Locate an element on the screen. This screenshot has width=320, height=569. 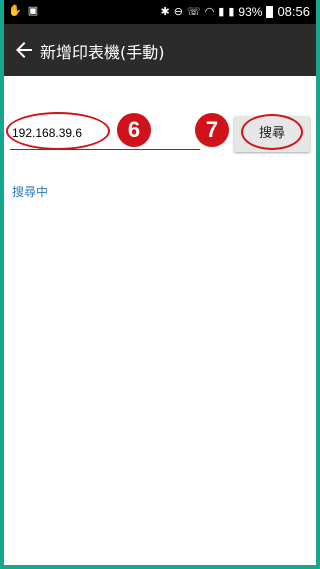
signal-icon-2: ▮ is located at coordinates (231, 11).